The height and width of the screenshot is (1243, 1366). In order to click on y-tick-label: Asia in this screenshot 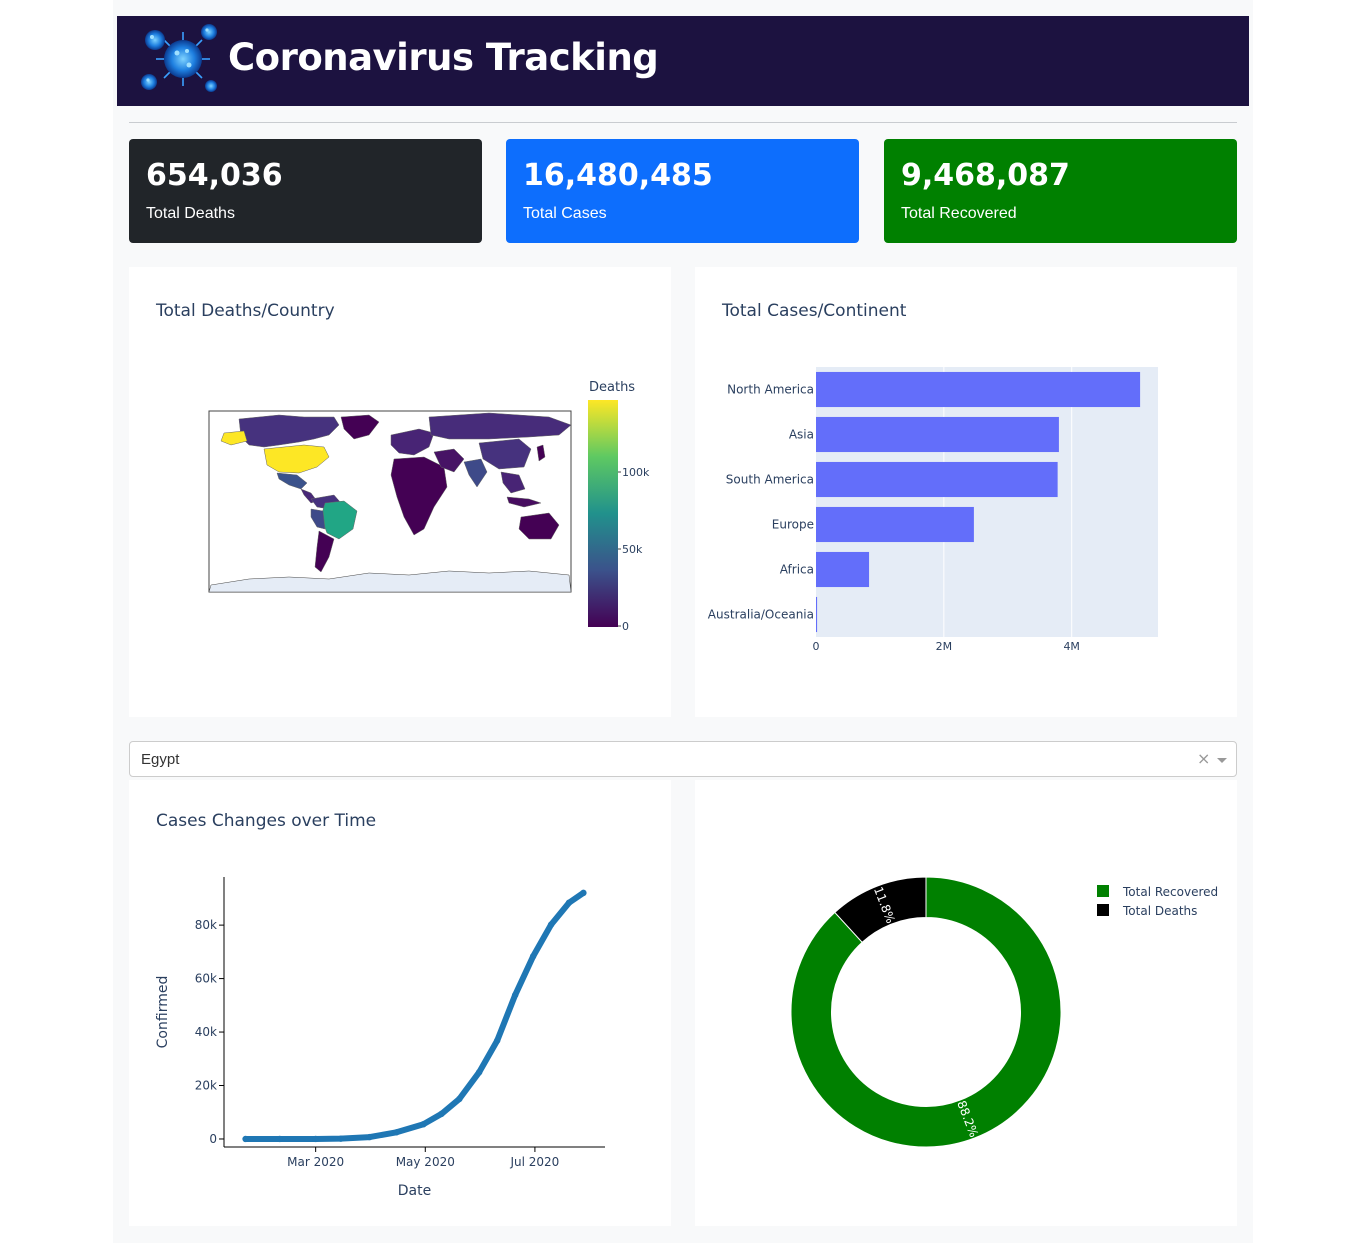, I will do `click(801, 435)`.